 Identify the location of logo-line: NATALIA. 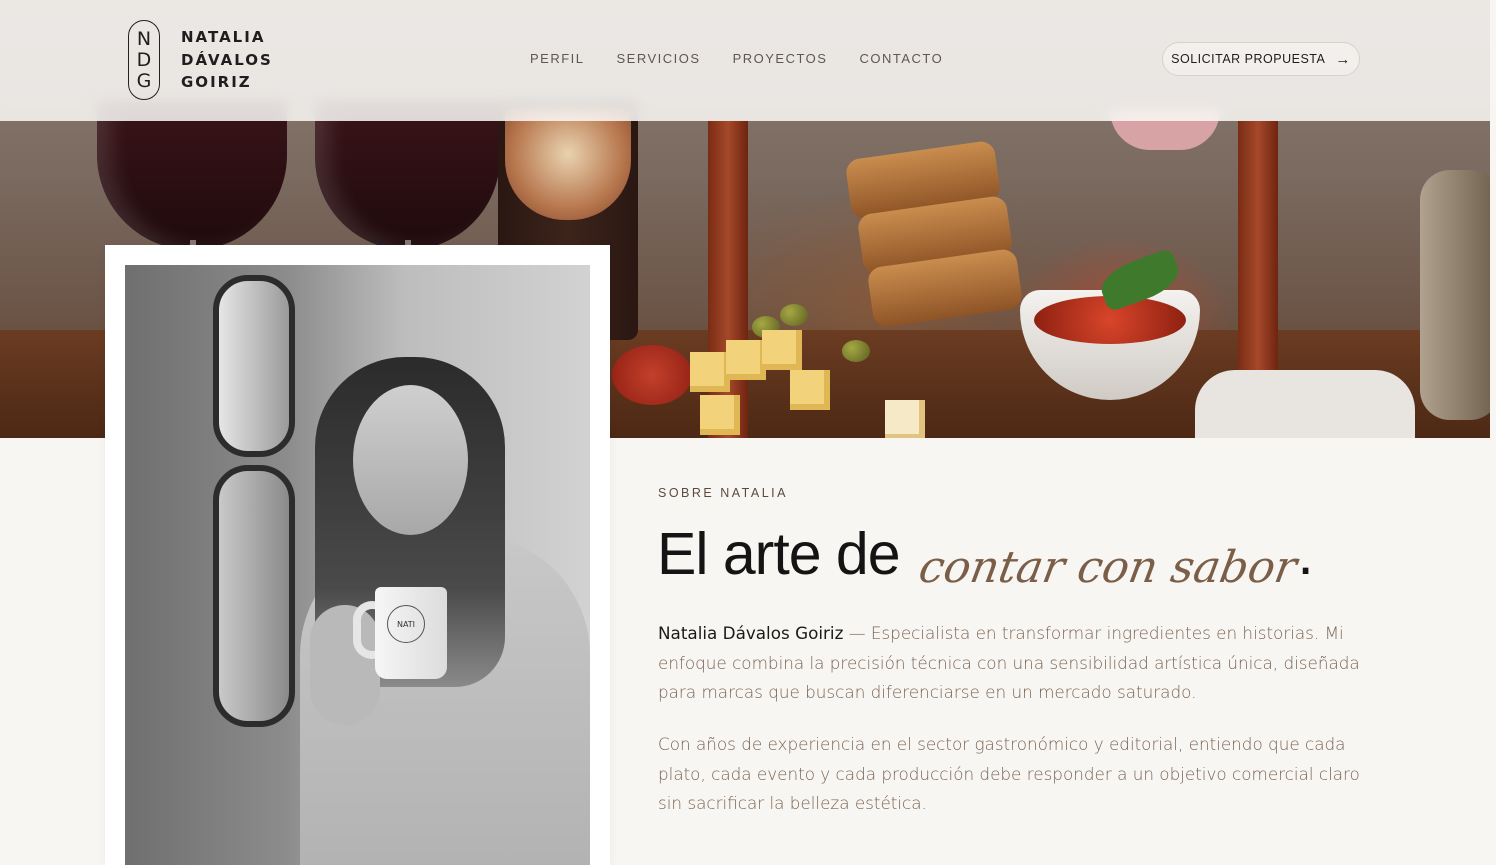
(223, 37).